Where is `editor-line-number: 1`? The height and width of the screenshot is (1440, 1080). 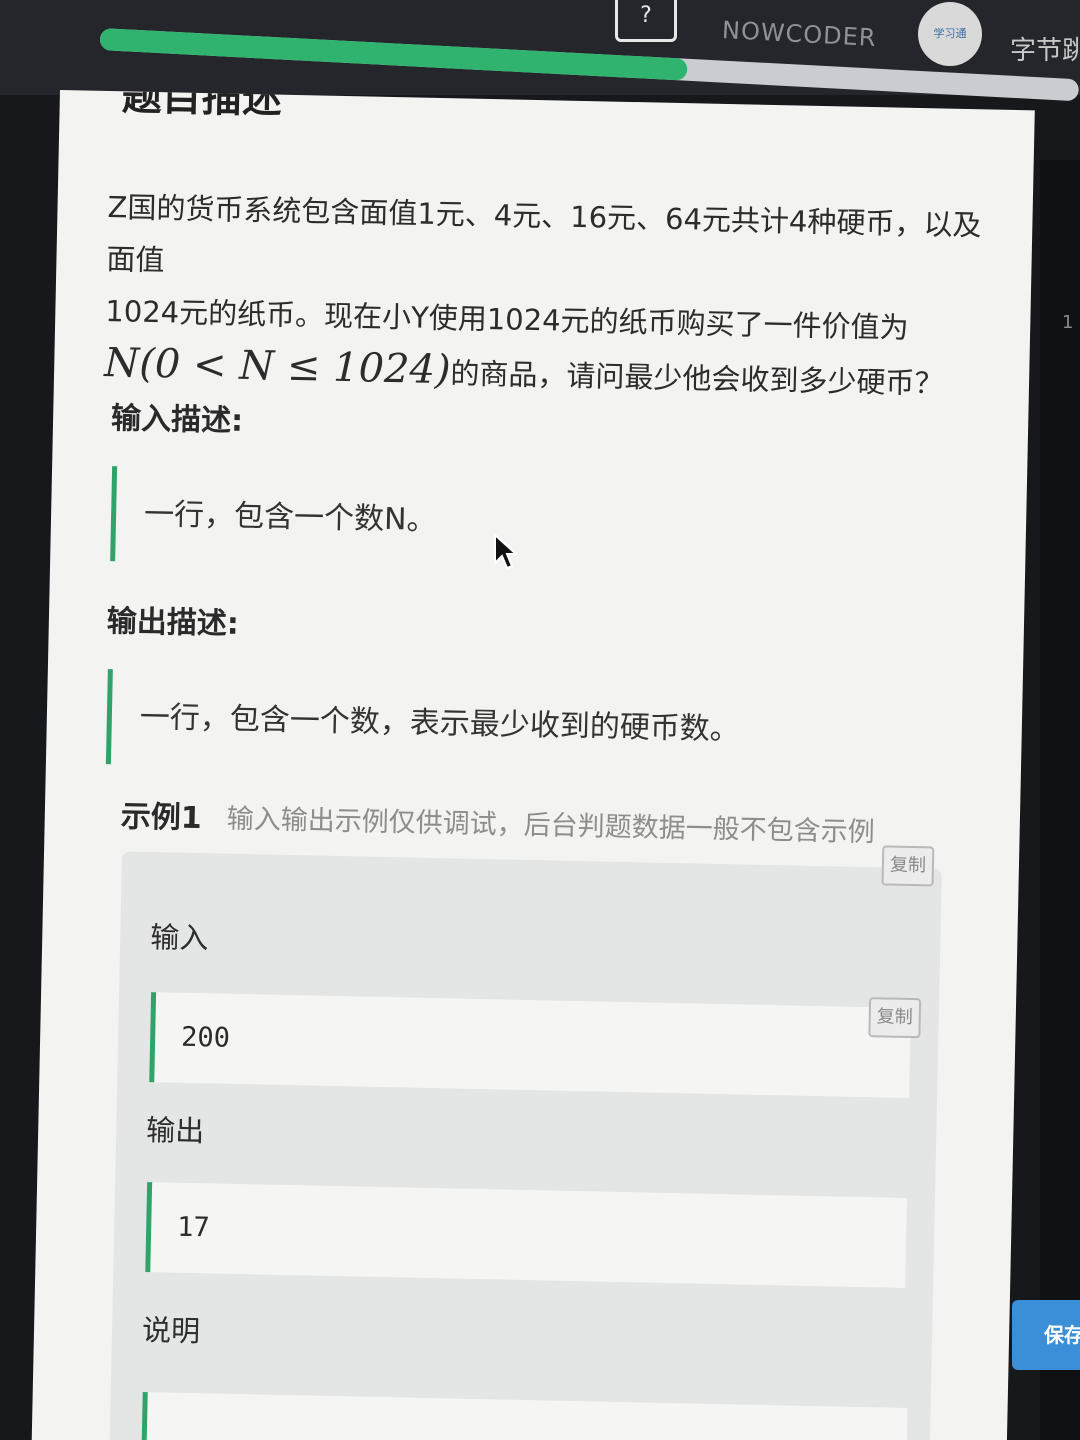 editor-line-number: 1 is located at coordinates (1068, 322).